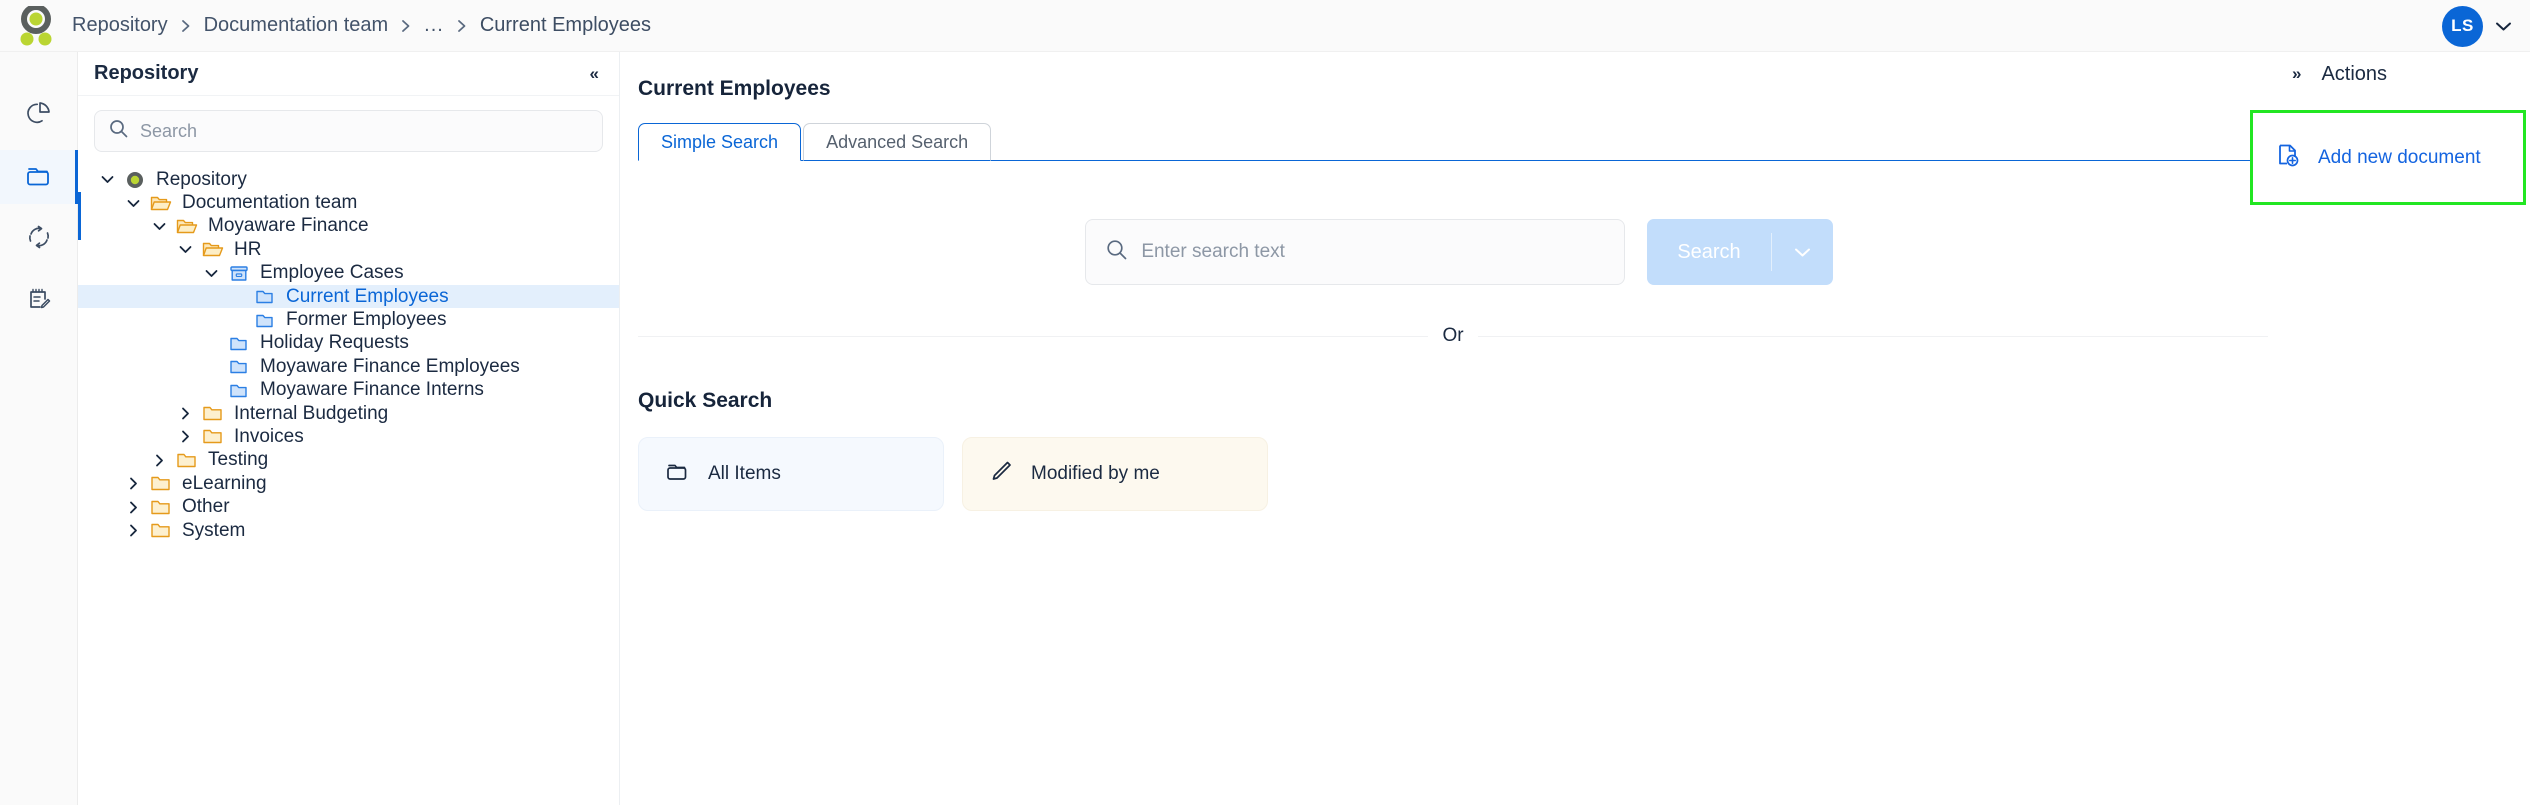  What do you see at coordinates (239, 273) in the screenshot?
I see `archive-box-icon` at bounding box center [239, 273].